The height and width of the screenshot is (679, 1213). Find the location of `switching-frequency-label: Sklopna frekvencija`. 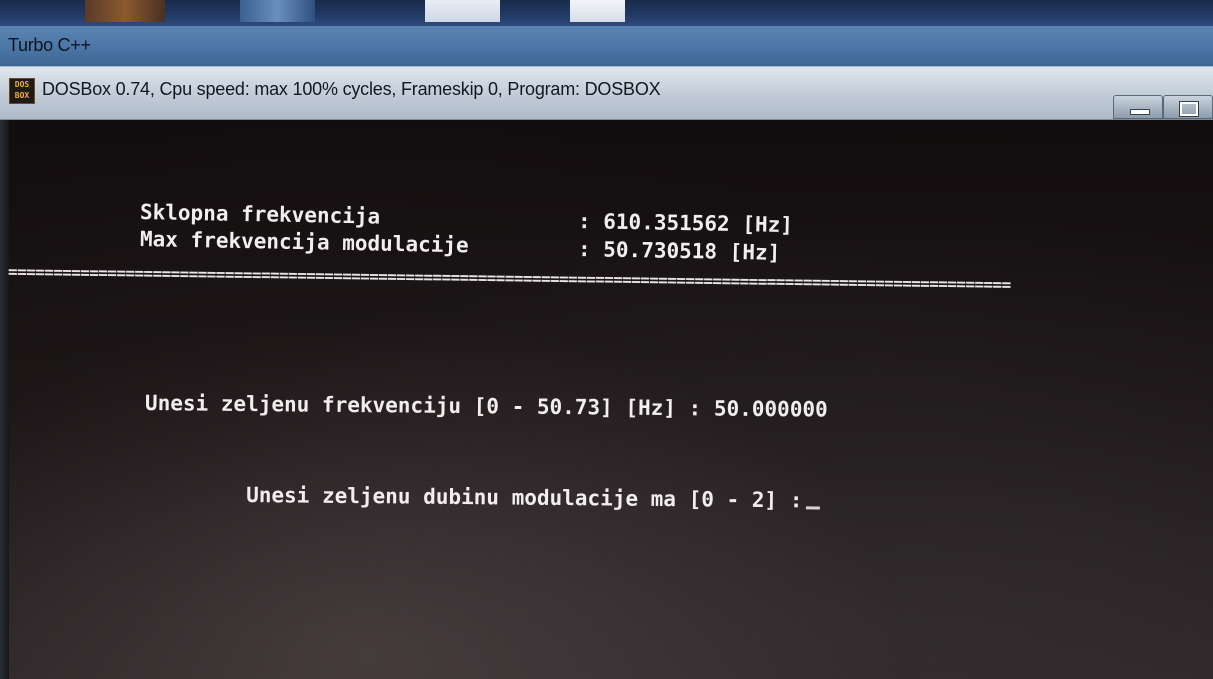

switching-frequency-label: Sklopna frekvencija is located at coordinates (260, 214).